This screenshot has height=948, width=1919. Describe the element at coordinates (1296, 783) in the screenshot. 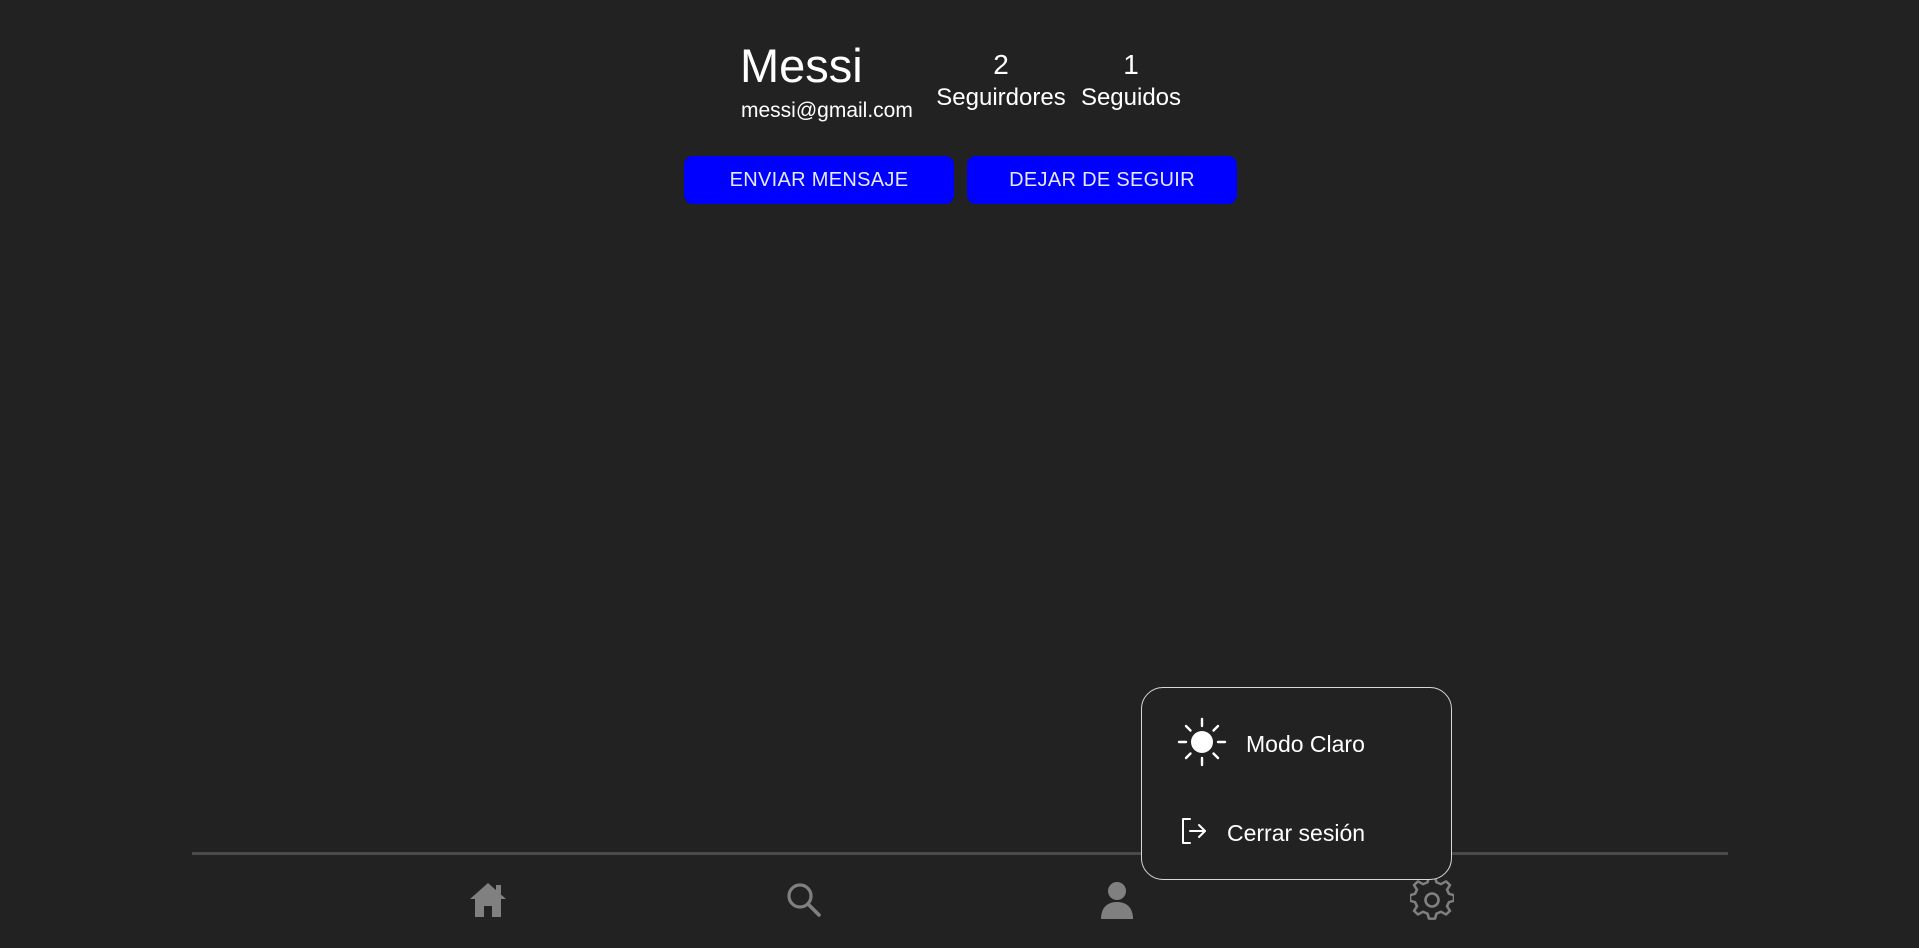

I see `settings-menu: Modo Claro Cerrar sesión` at that location.